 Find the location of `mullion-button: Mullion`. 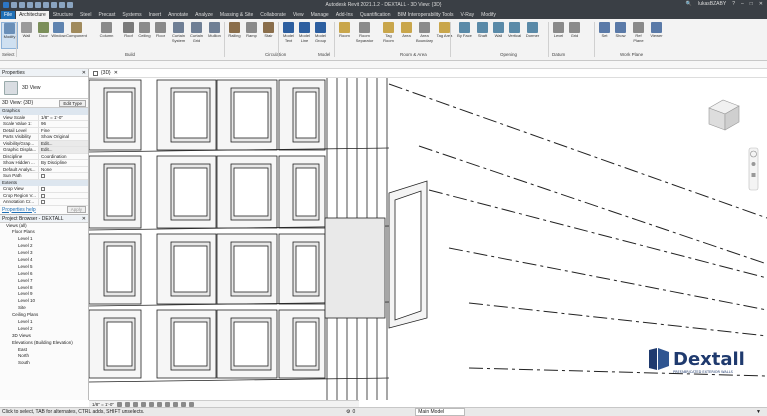

mullion-button: Mullion is located at coordinates (214, 35).